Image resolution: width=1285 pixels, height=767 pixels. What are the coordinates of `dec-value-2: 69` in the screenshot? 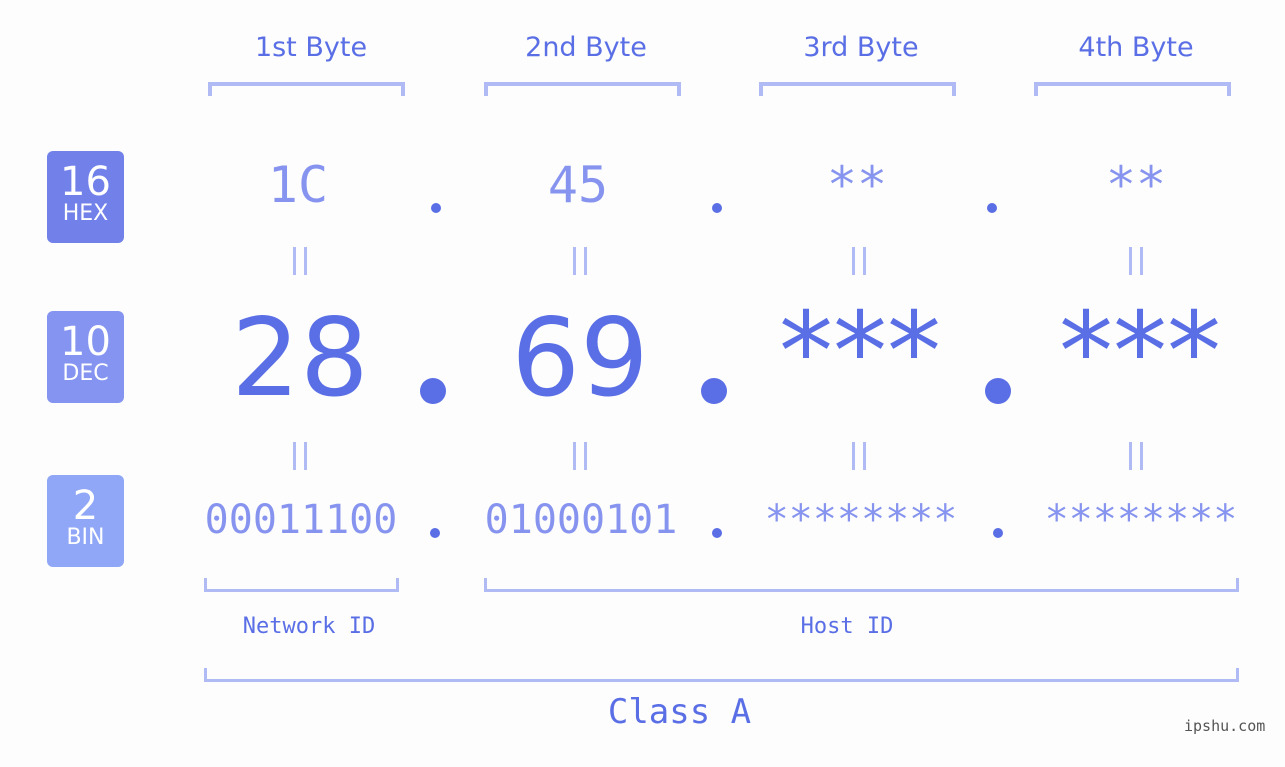 It's located at (580, 358).